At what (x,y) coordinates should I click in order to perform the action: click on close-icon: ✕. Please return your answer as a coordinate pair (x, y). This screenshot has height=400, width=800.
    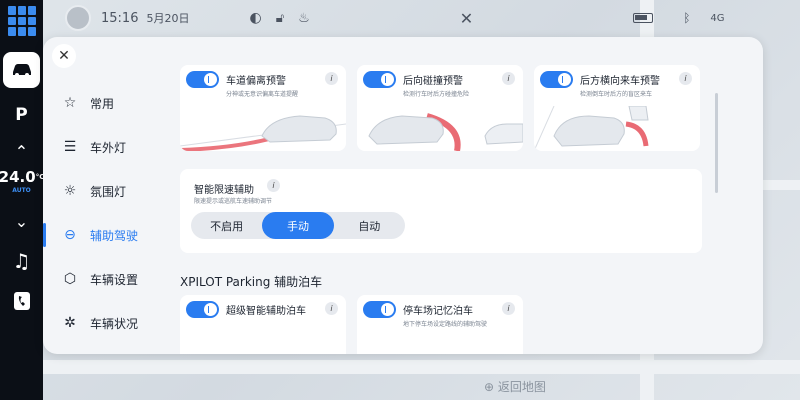
    Looking at the image, I should click on (64, 56).